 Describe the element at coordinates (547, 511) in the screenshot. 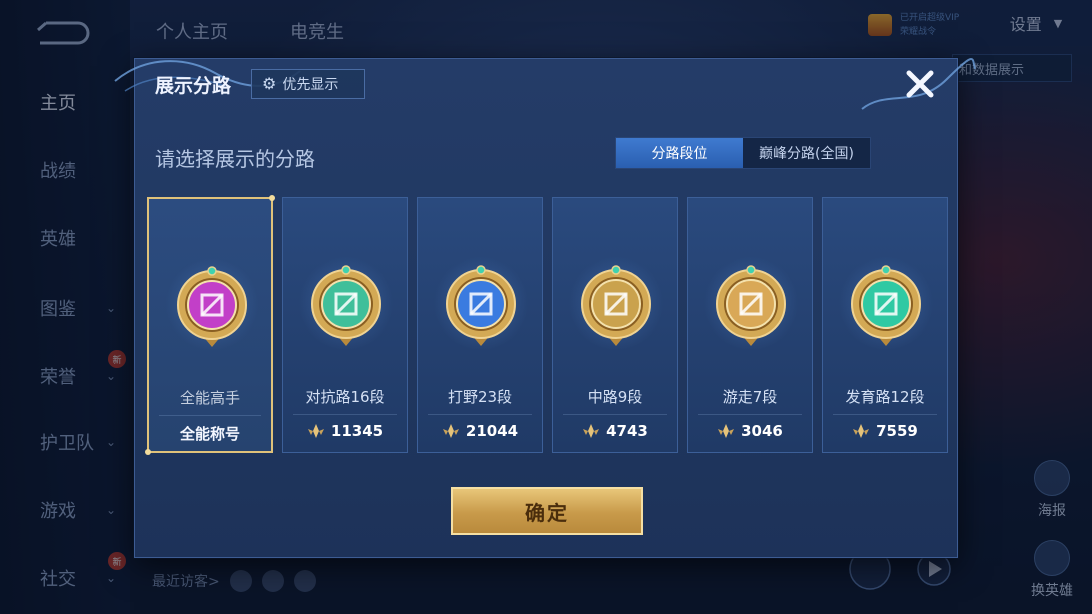

I see `confirm-button: 确定` at that location.